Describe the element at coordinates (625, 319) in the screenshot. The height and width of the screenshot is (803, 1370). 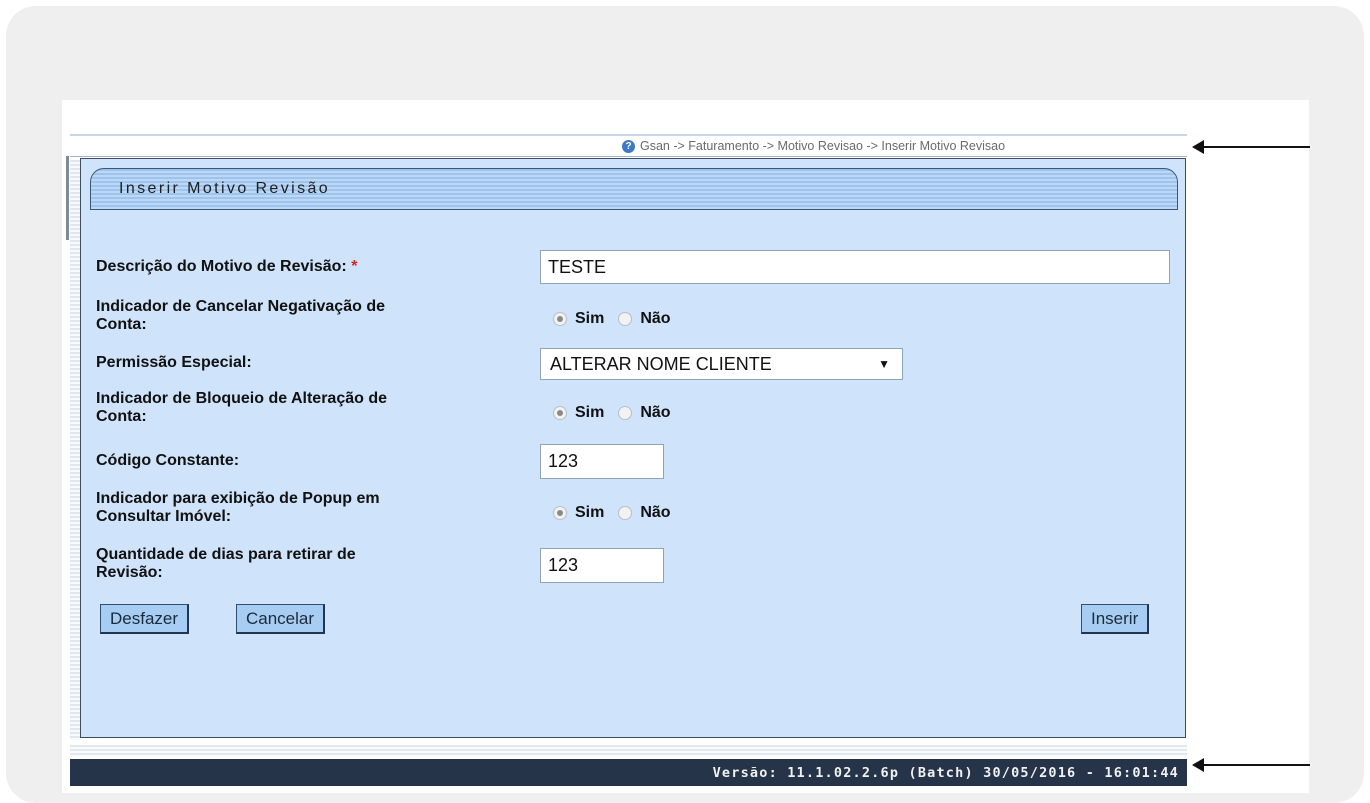
I see `cancelar-negativacao-nao-radio` at that location.